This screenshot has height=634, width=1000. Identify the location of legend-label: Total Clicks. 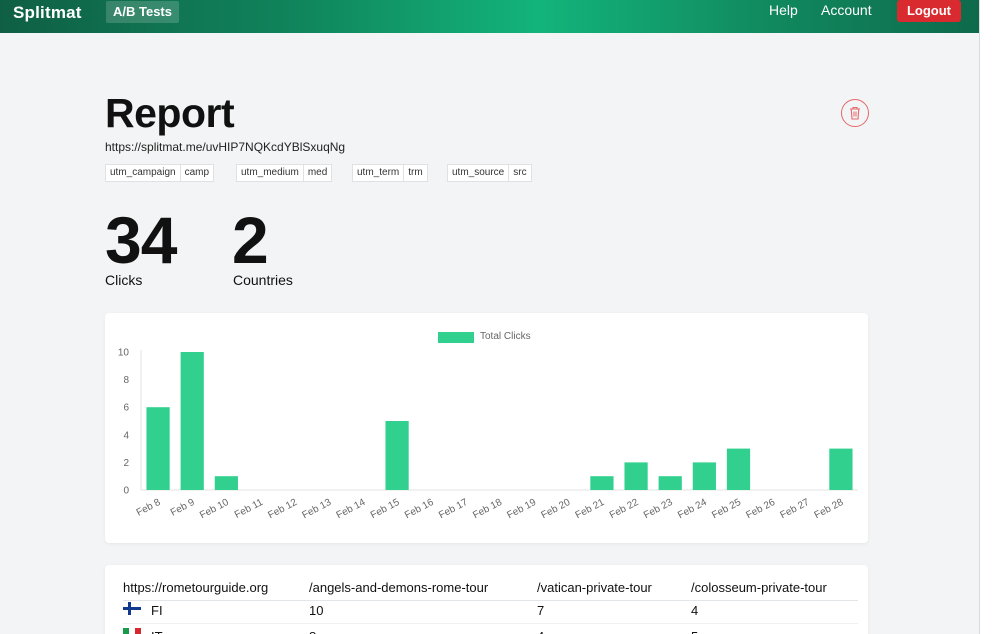
(505, 336).